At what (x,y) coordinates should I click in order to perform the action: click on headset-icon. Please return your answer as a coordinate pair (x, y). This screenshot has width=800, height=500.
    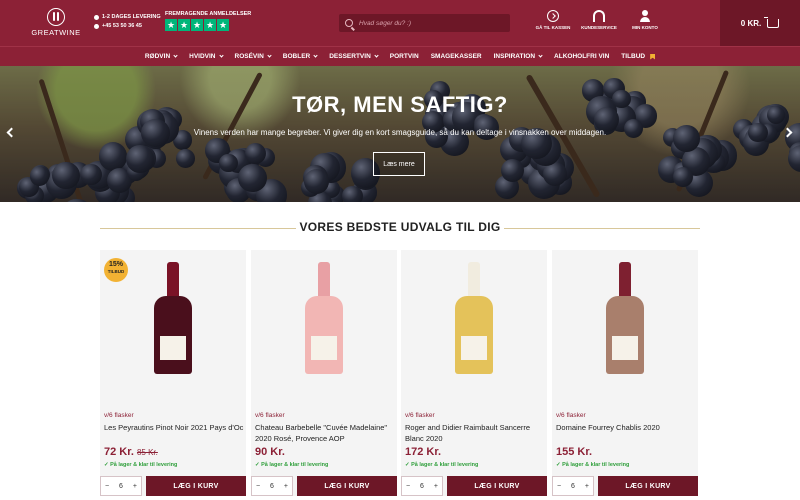
    Looking at the image, I should click on (599, 16).